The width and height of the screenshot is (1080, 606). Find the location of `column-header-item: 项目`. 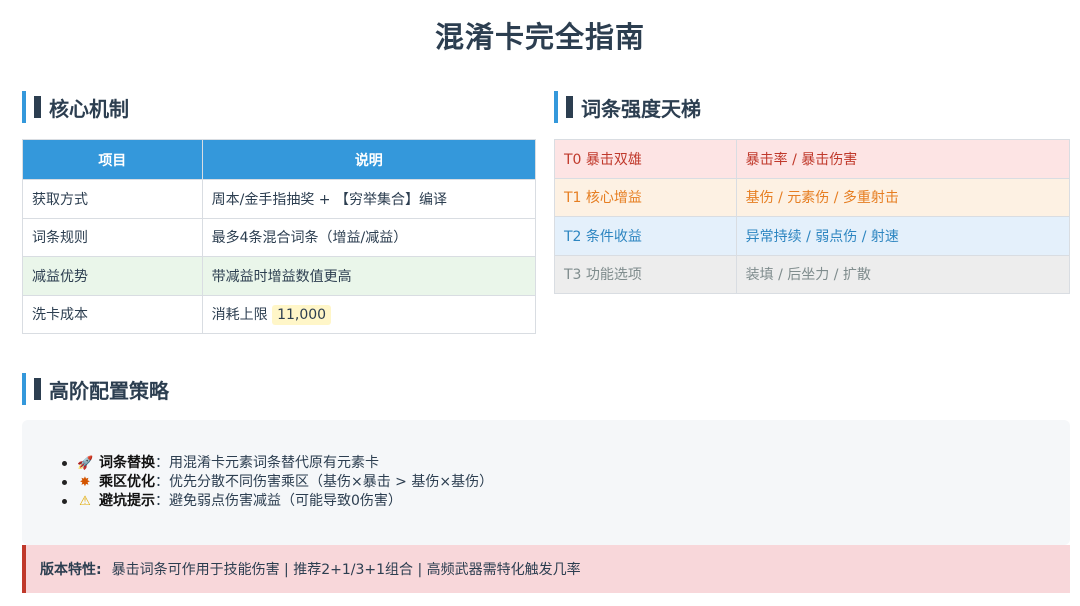

column-header-item: 项目 is located at coordinates (112, 159).